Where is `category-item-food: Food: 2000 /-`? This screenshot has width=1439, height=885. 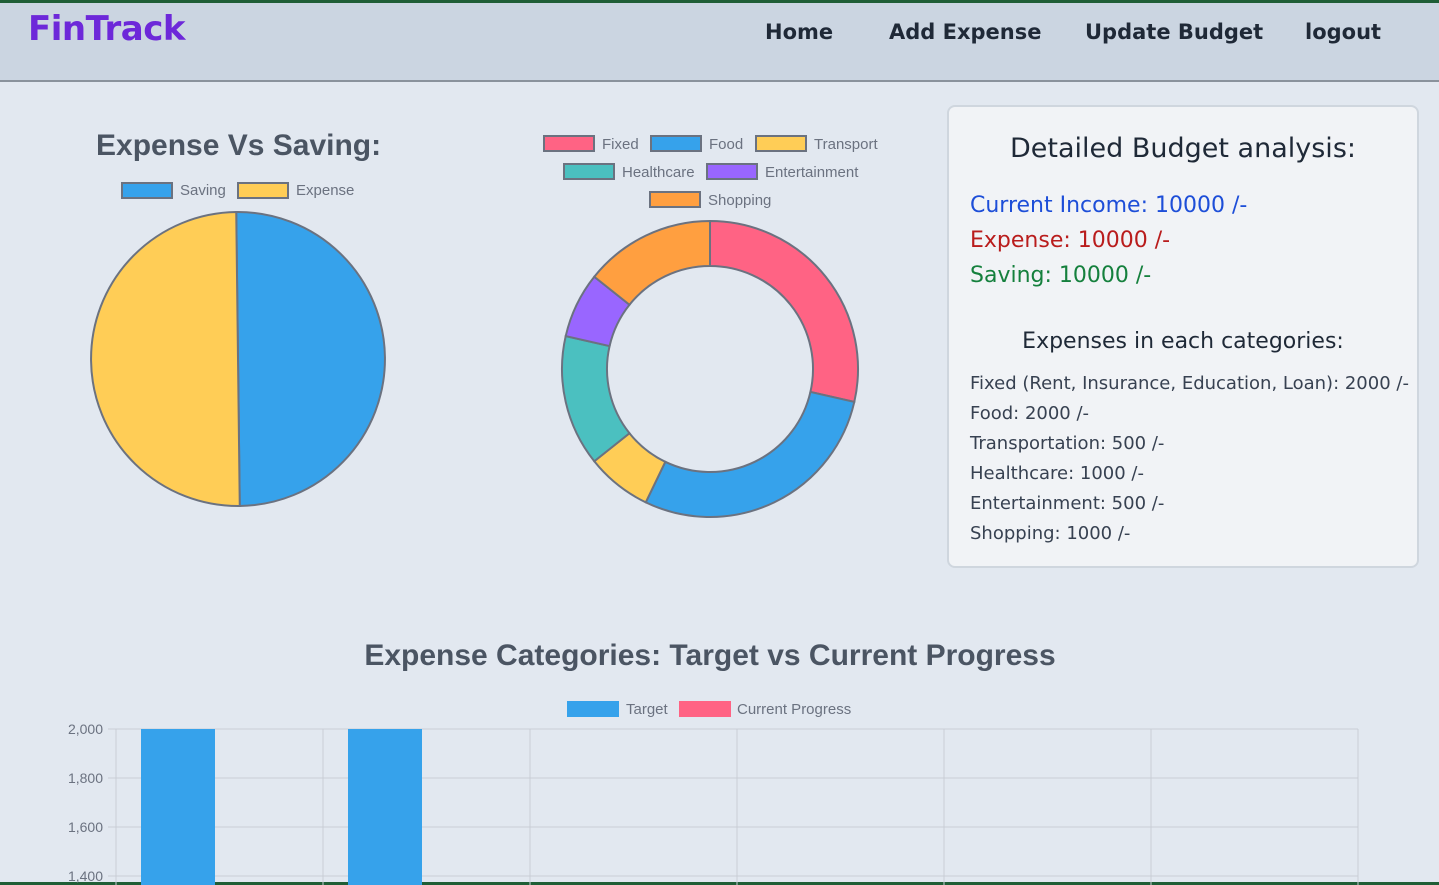
category-item-food: Food: 2000 /- is located at coordinates (1030, 413).